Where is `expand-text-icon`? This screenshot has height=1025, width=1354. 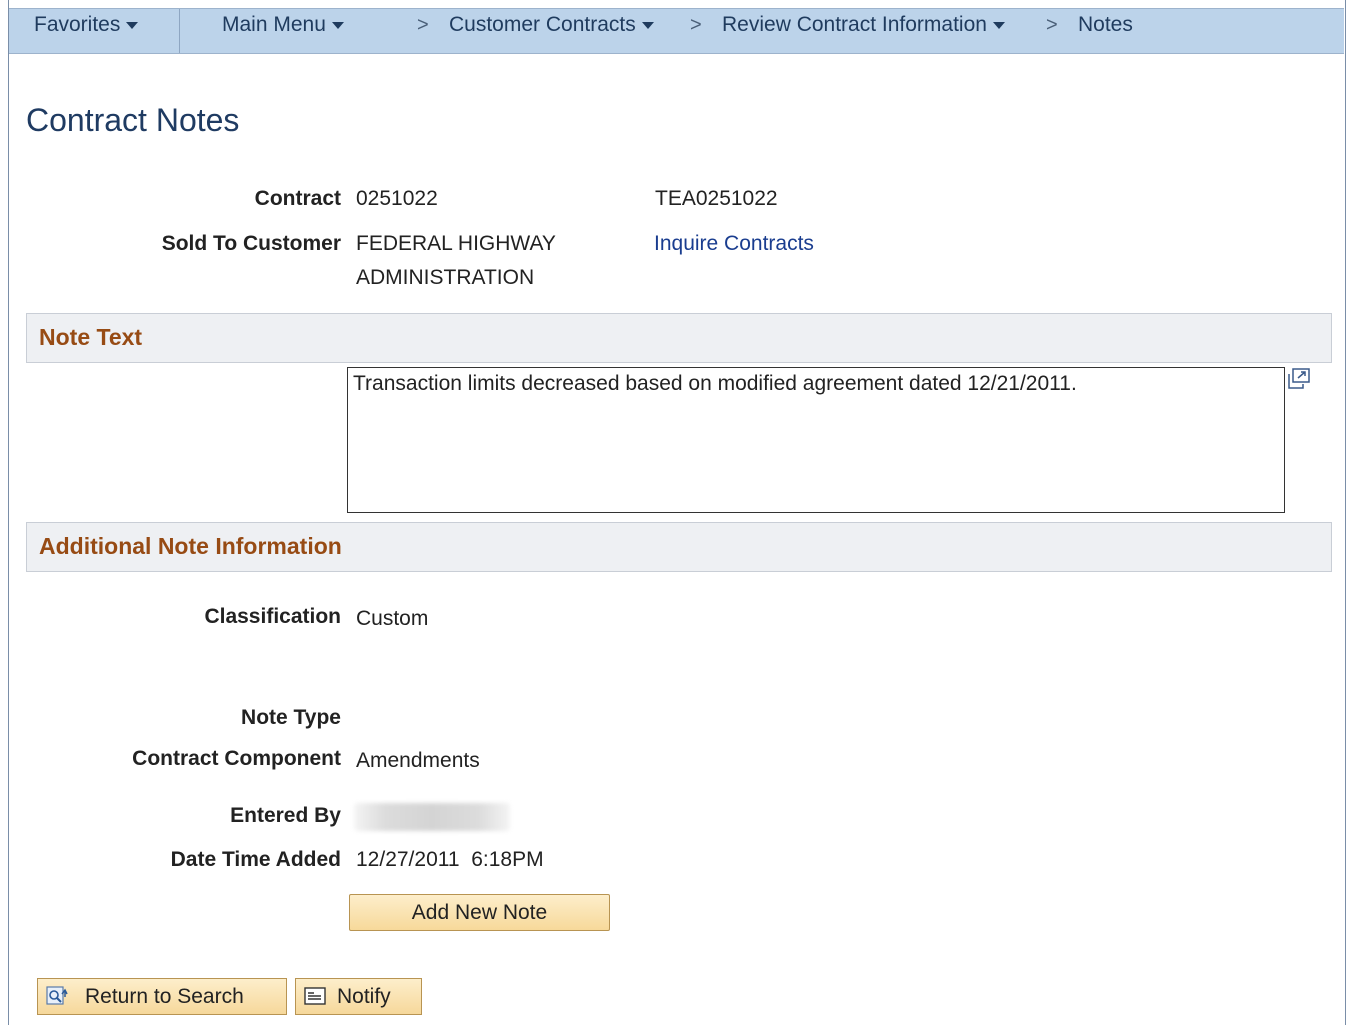 expand-text-icon is located at coordinates (1299, 379).